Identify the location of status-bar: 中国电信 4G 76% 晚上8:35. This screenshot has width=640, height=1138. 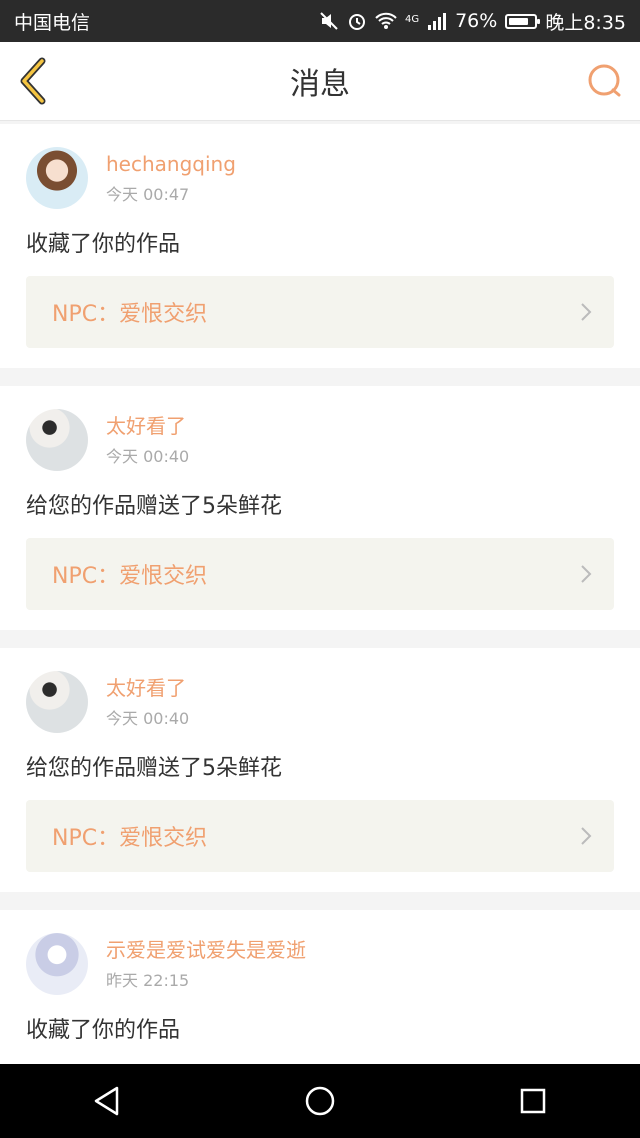
(320, 21).